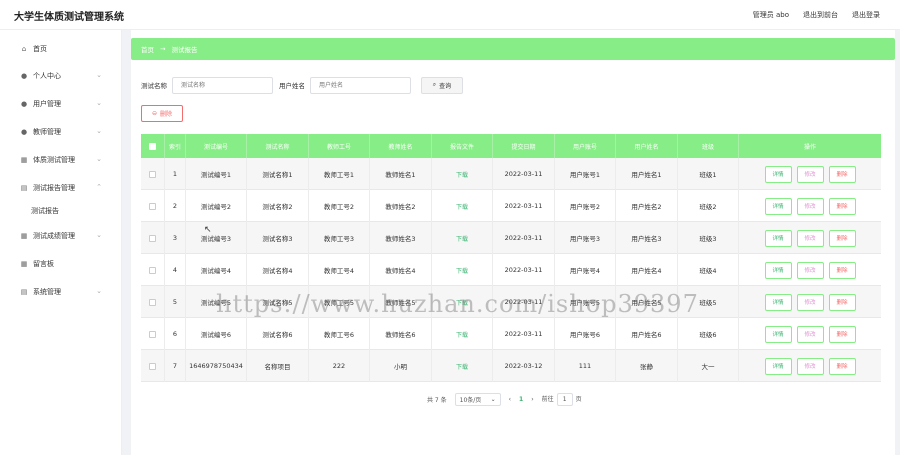 This screenshot has height=455, width=900. What do you see at coordinates (585, 238) in the screenshot?
I see `table-cell: 用户账号3` at bounding box center [585, 238].